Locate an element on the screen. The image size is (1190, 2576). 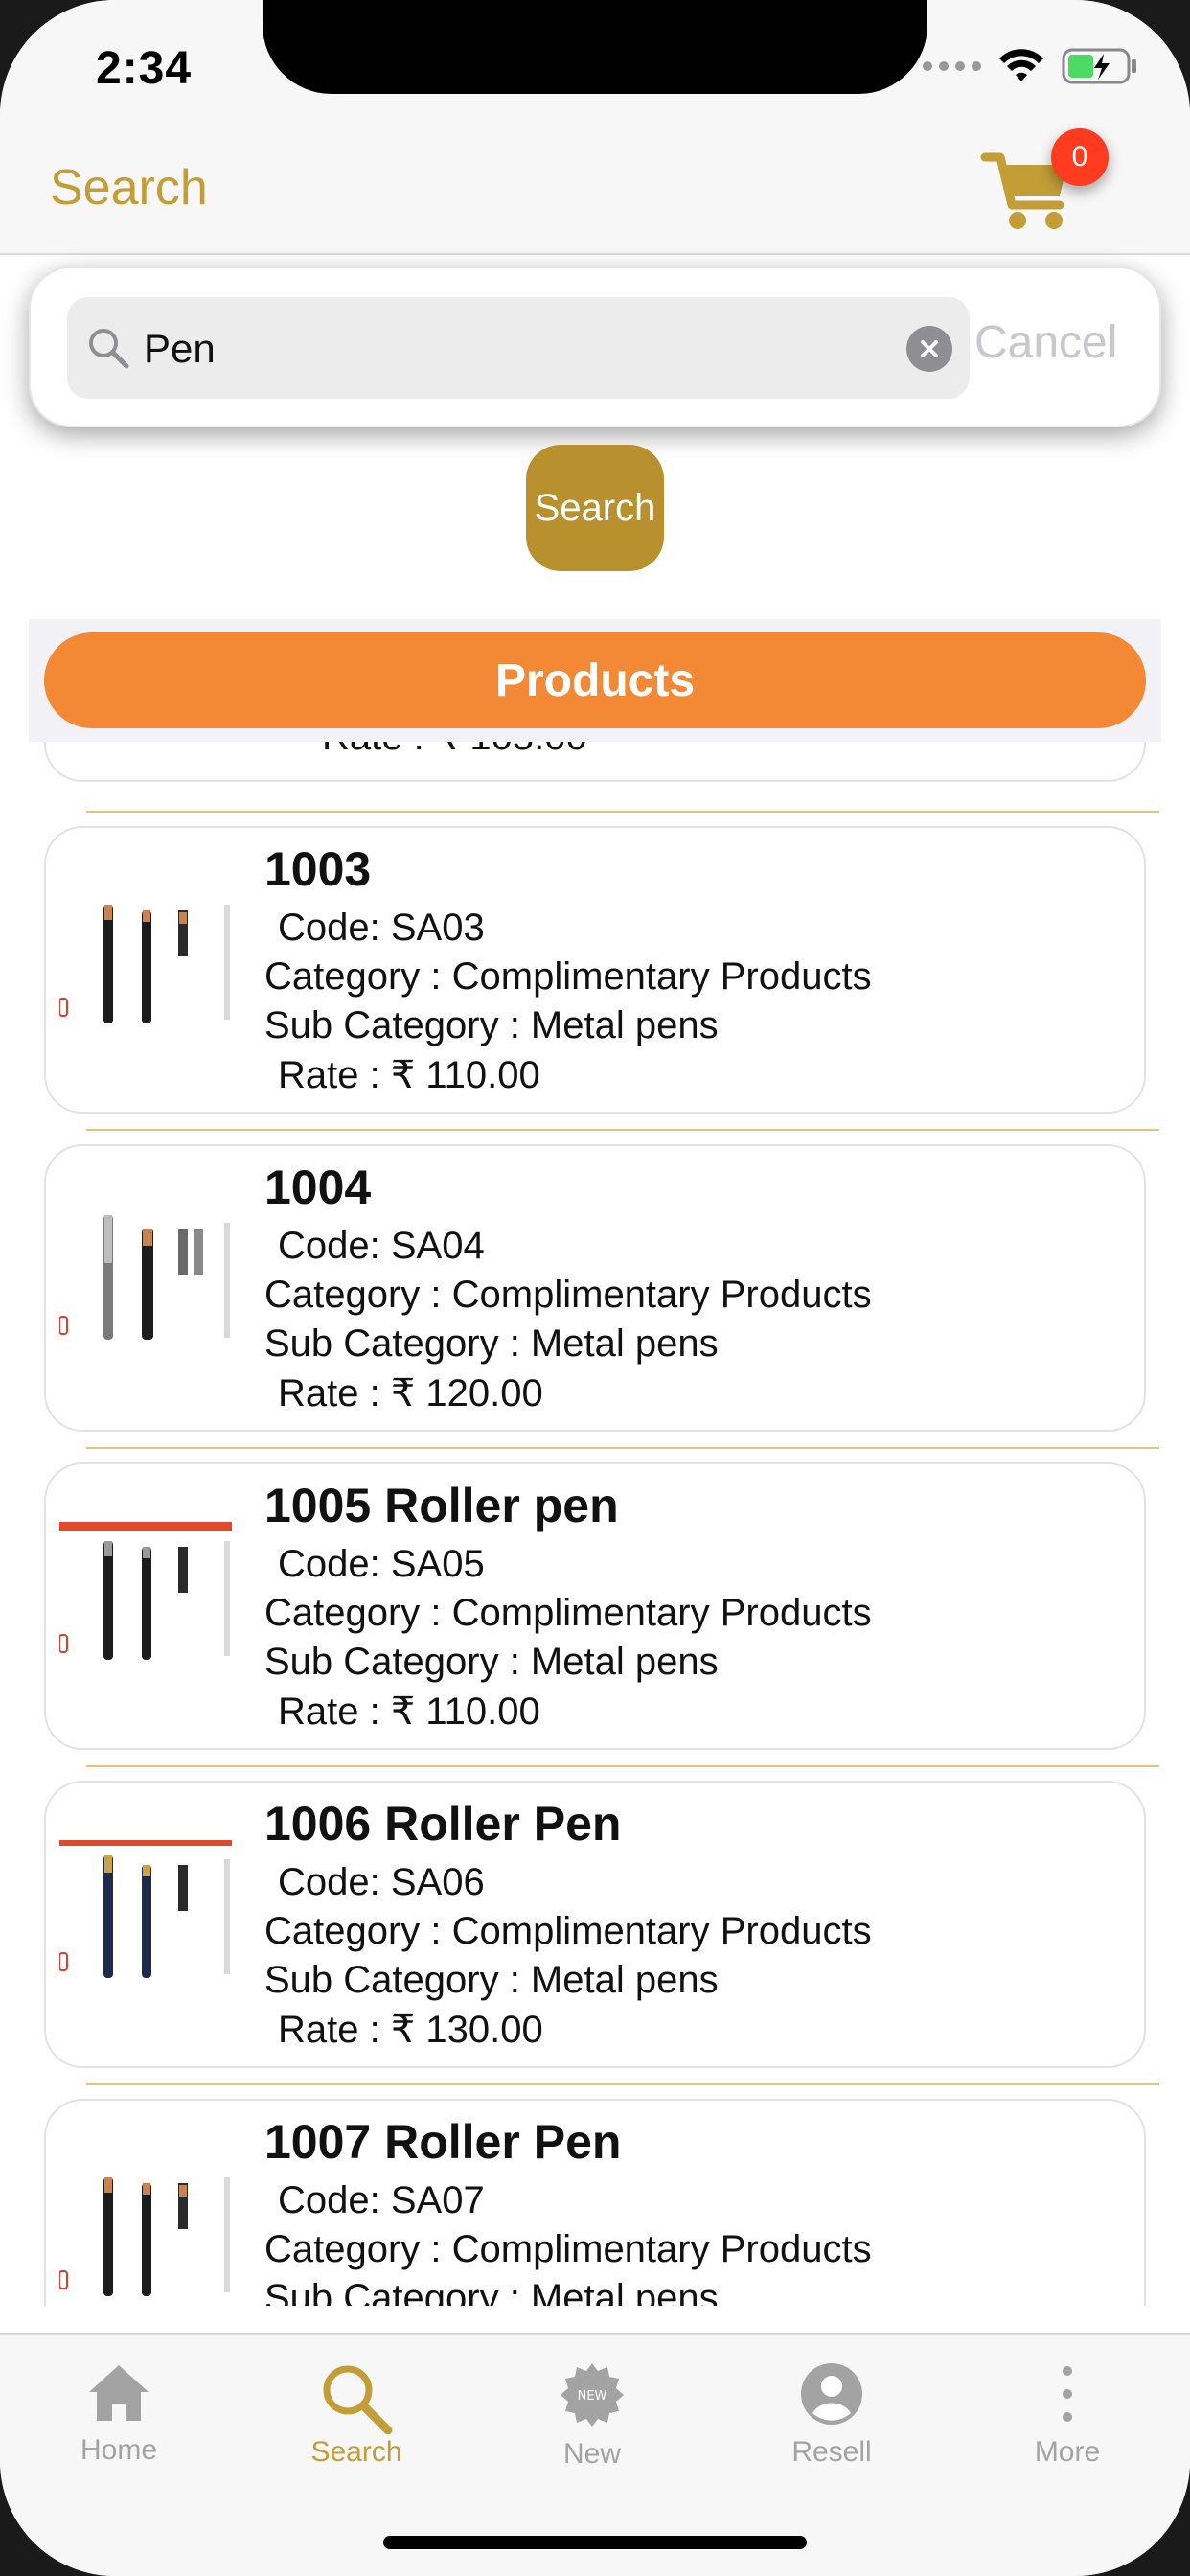
tab-new: NEW New is located at coordinates (592, 2423).